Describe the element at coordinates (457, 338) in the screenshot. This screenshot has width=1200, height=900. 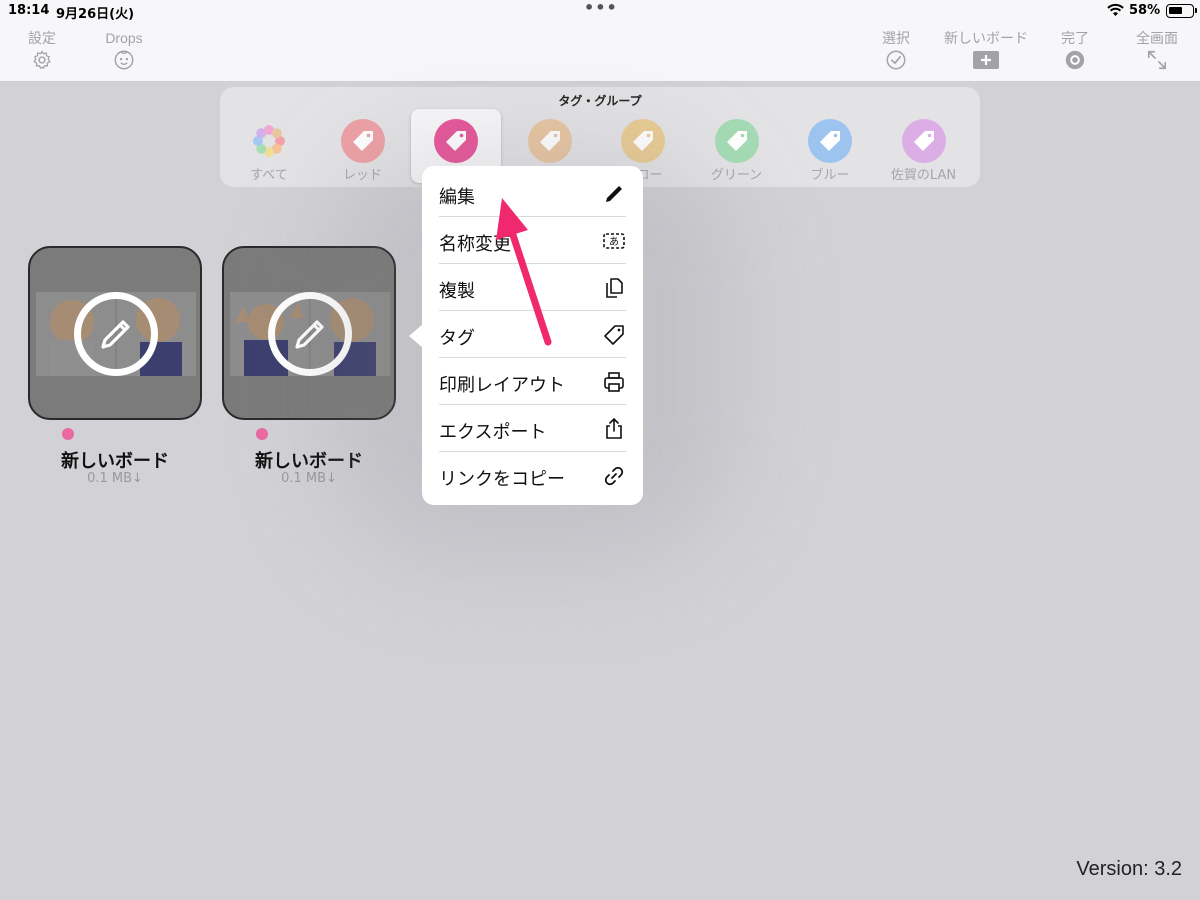
I see `menu-item-label: タグ` at that location.